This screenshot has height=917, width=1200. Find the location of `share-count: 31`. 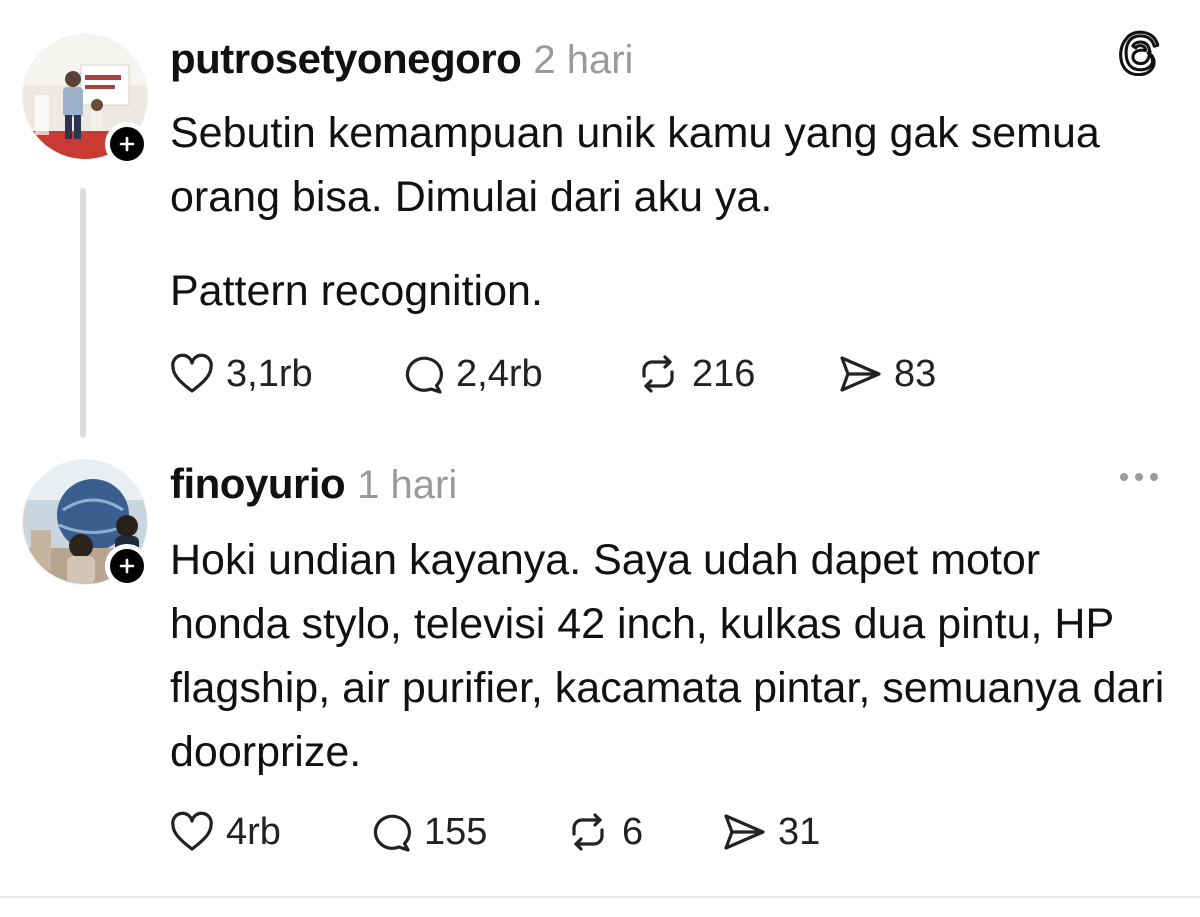

share-count: 31 is located at coordinates (799, 831).